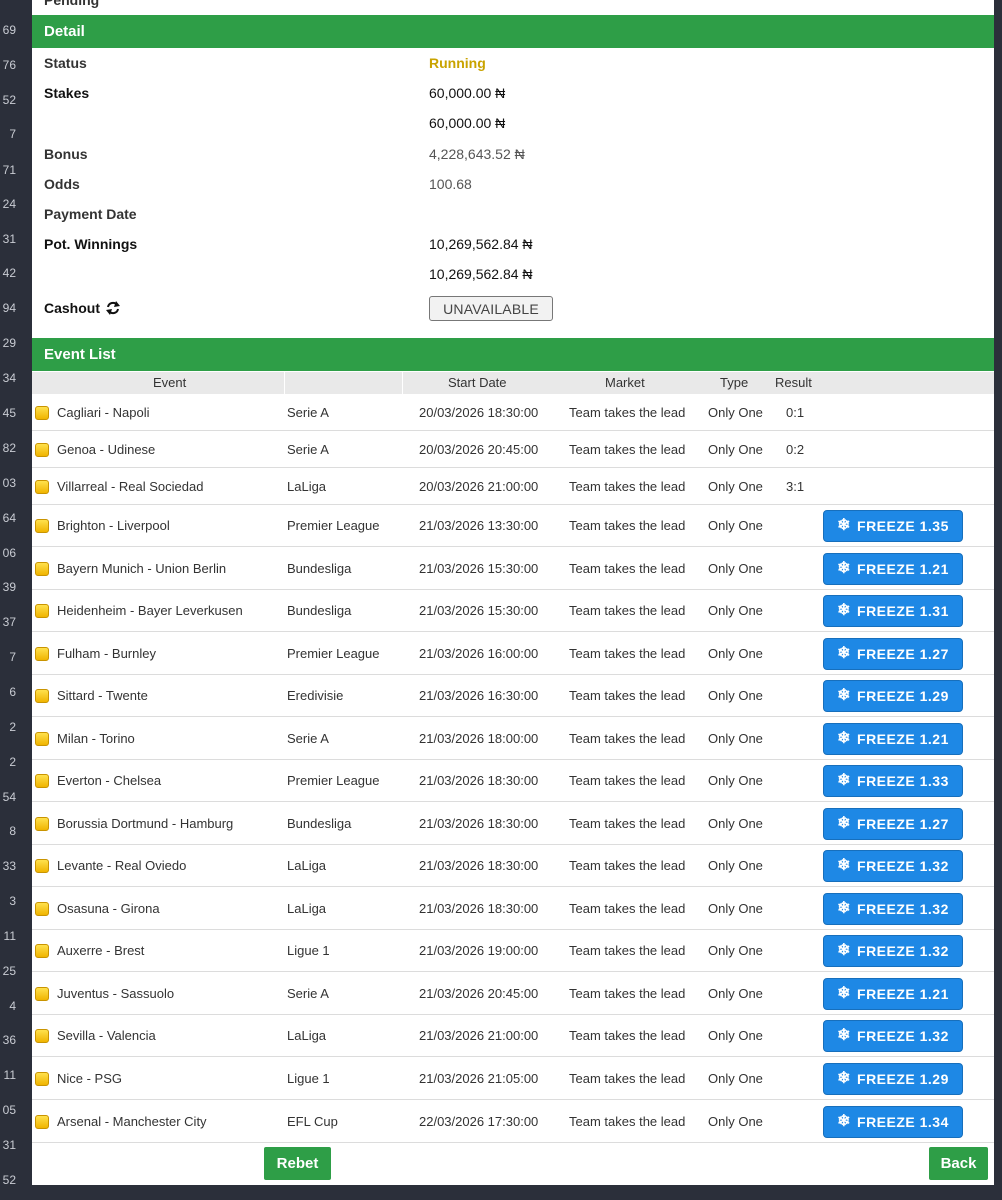  Describe the element at coordinates (319, 568) in the screenshot. I see `league-name: Bundesliga` at that location.